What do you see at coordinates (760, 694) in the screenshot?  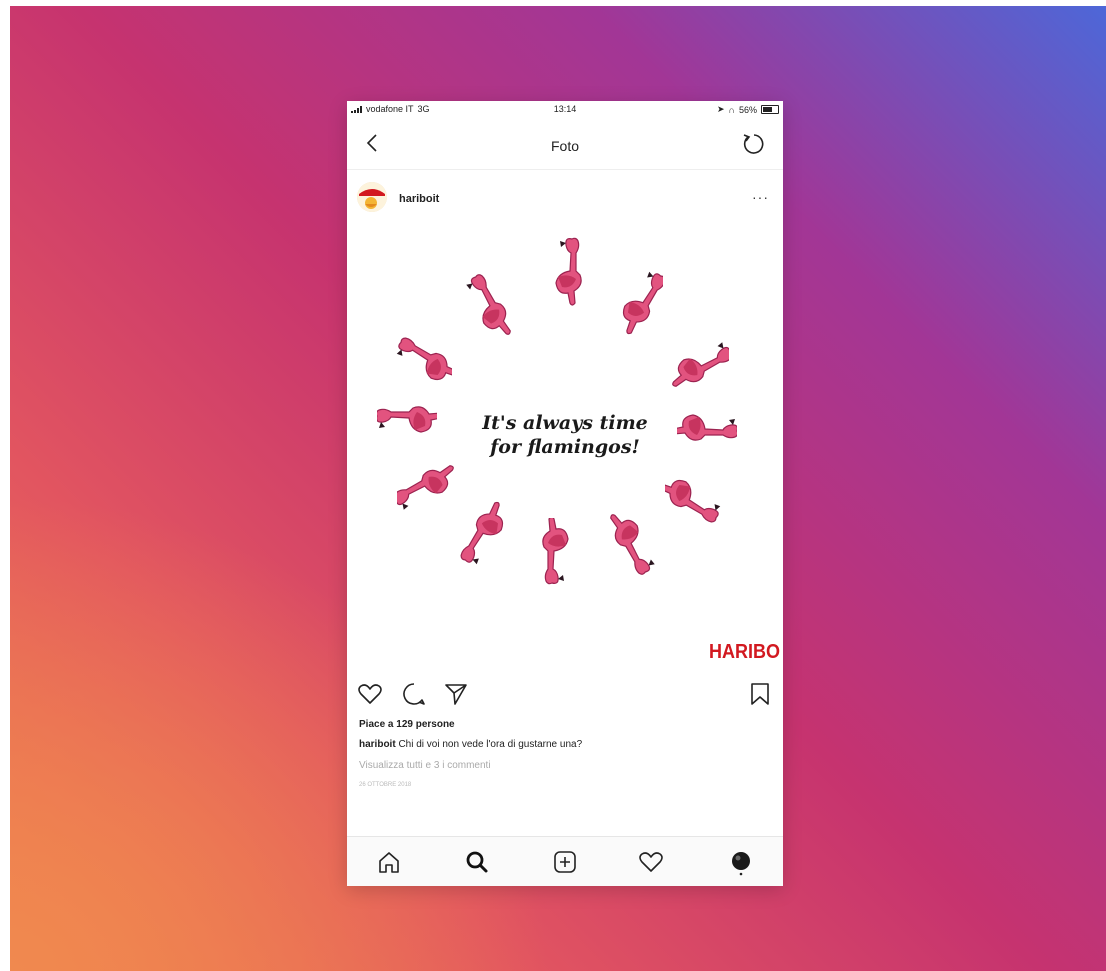 I see `bookmark-icon` at bounding box center [760, 694].